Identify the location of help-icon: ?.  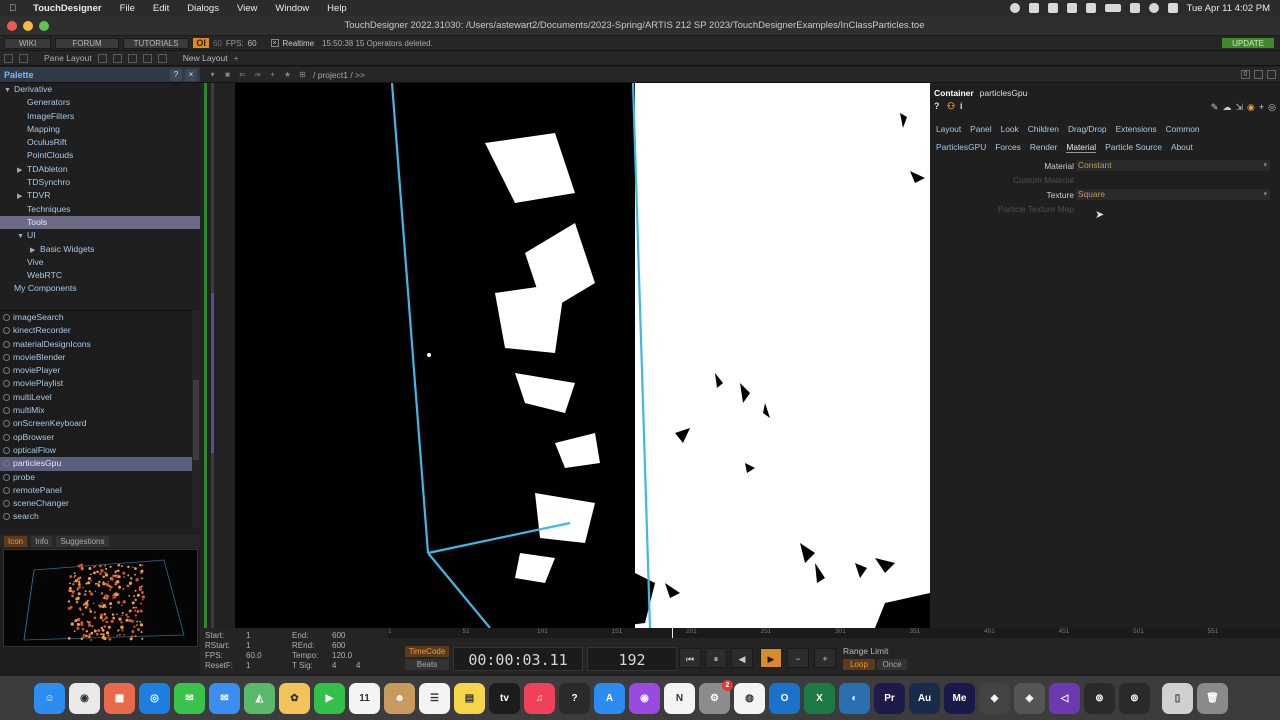
(938, 106).